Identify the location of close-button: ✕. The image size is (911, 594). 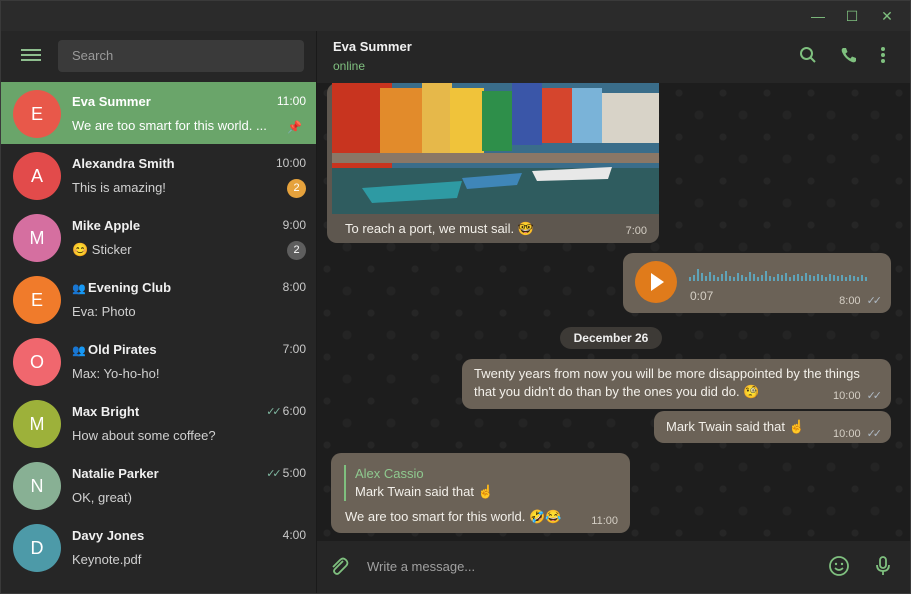
(887, 16).